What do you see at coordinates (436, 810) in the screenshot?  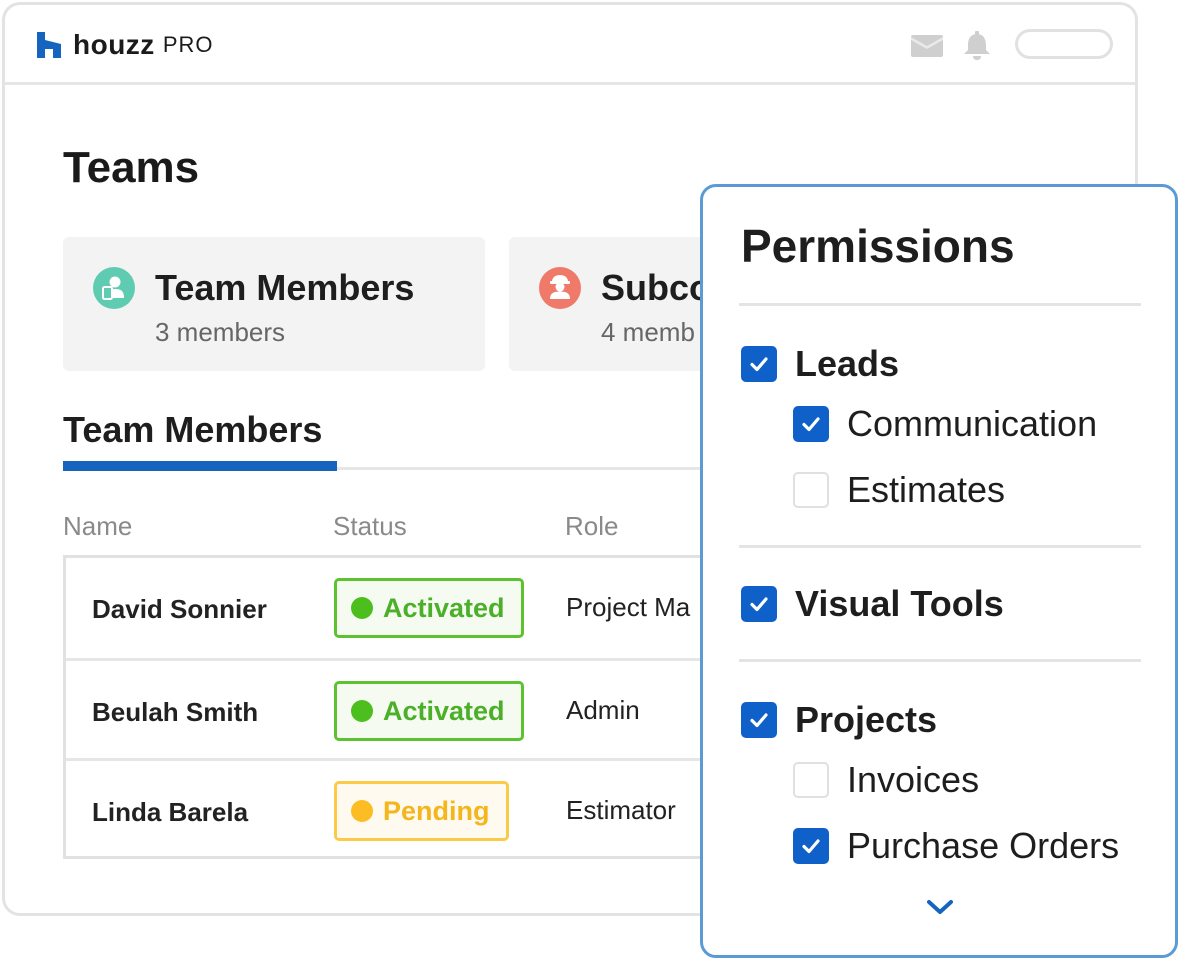 I see `status-label: Pending` at bounding box center [436, 810].